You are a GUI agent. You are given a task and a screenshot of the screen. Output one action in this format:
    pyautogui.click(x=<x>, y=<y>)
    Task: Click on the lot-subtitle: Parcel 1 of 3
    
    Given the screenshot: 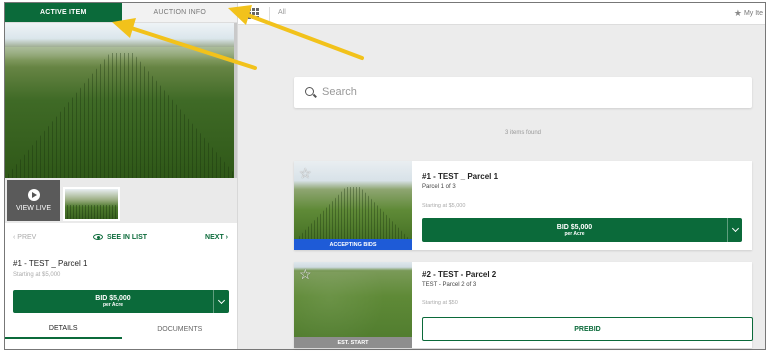 What is the action you would take?
    pyautogui.click(x=439, y=187)
    